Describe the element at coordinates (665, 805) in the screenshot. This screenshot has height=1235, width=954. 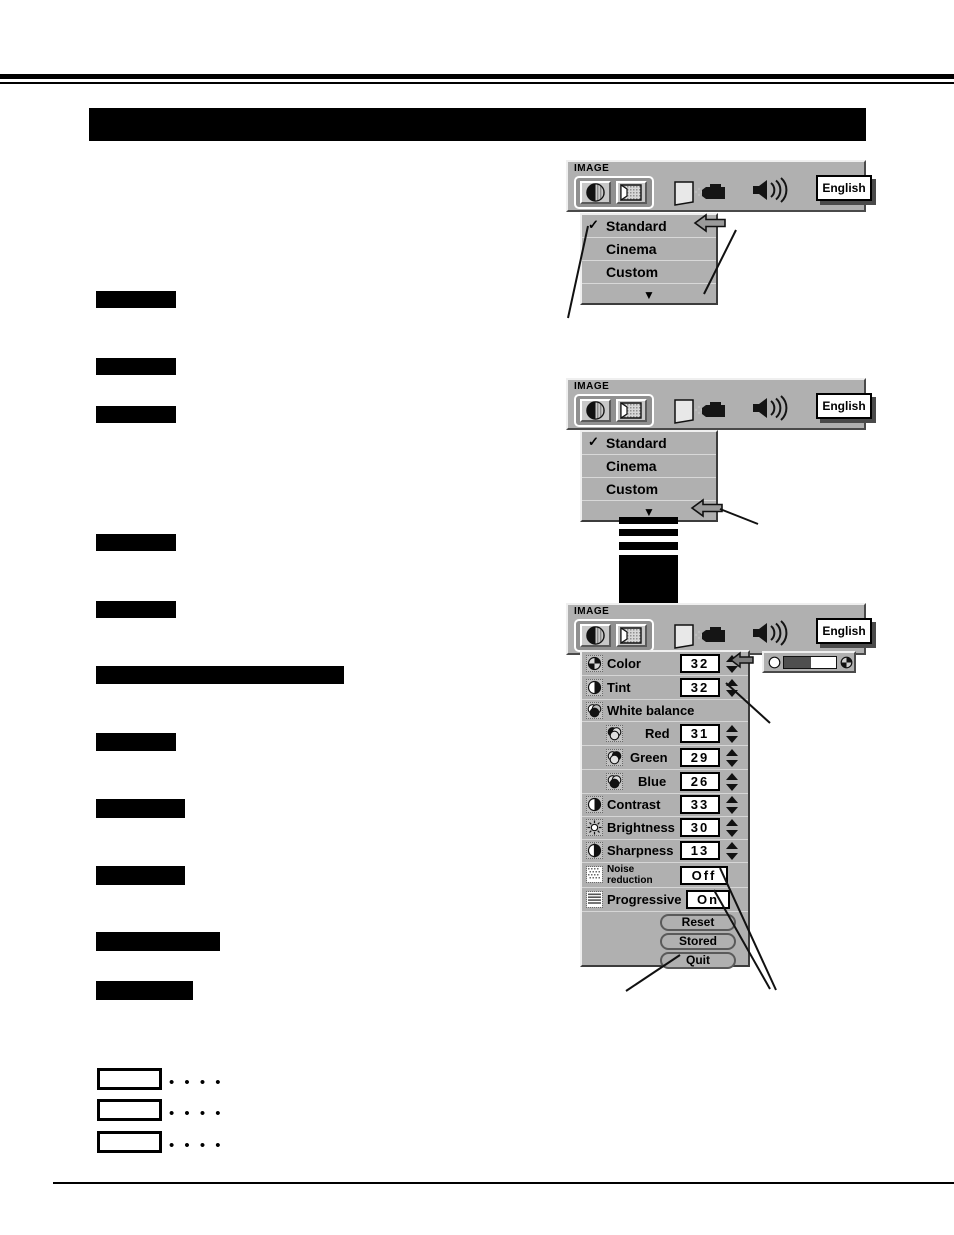
I see `row-contrast: Contrast 33` at that location.